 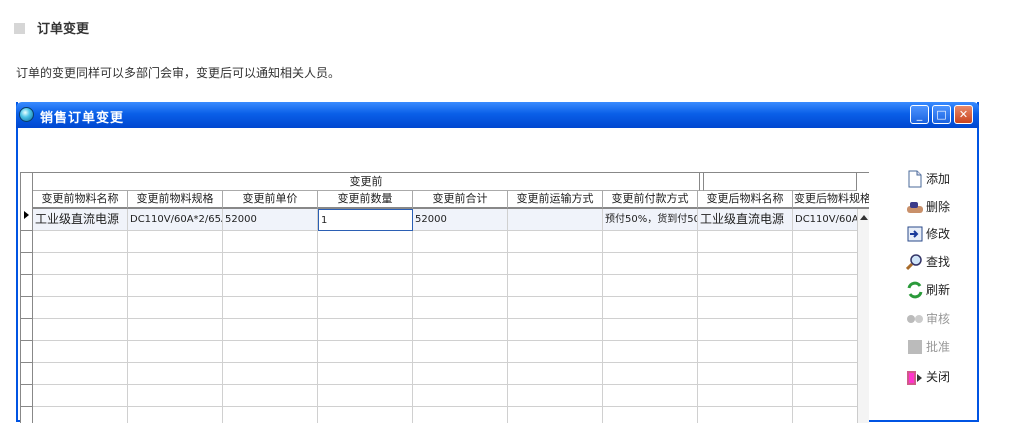 What do you see at coordinates (863, 316) in the screenshot?
I see `grid-vertical-scrollbar` at bounding box center [863, 316].